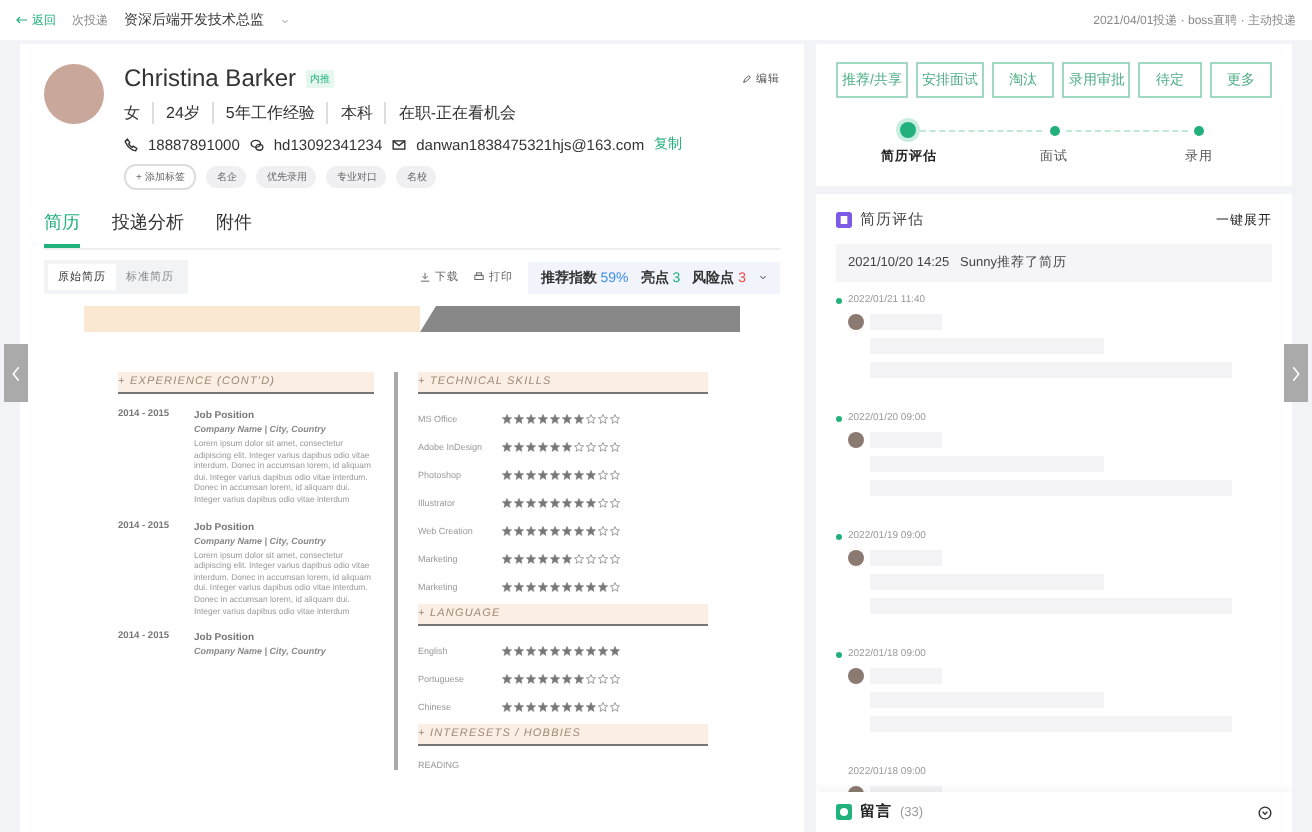  I want to click on document-icon, so click(844, 220).